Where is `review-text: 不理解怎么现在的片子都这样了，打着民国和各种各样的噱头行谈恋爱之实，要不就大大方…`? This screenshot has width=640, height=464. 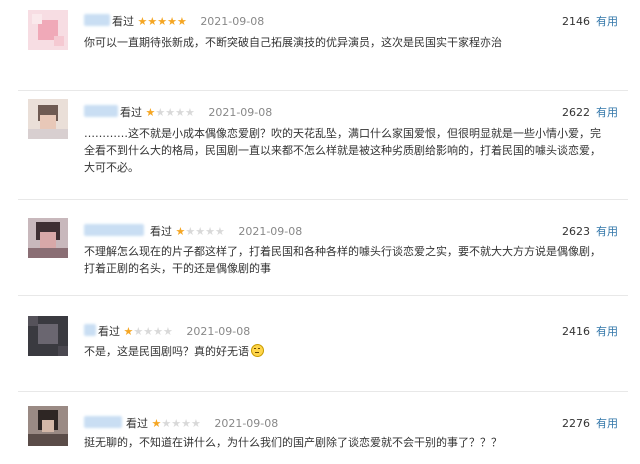 review-text: 不理解怎么现在的片子都这样了，打着民国和各种各样的噱头行谈恋爱之实，要不就大大方… is located at coordinates (342, 260).